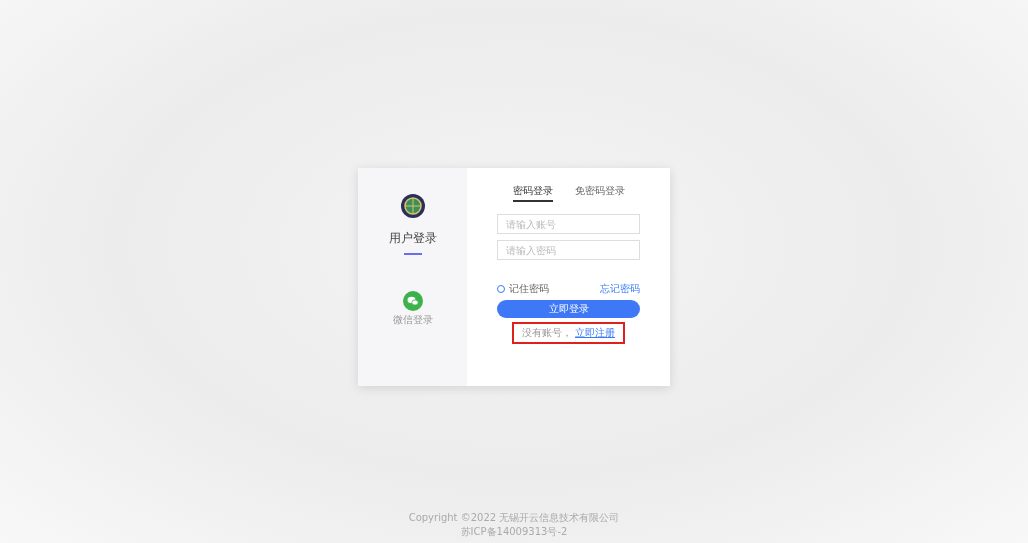 The height and width of the screenshot is (543, 1028). Describe the element at coordinates (412, 206) in the screenshot. I see `emblem-logo-icon` at that location.